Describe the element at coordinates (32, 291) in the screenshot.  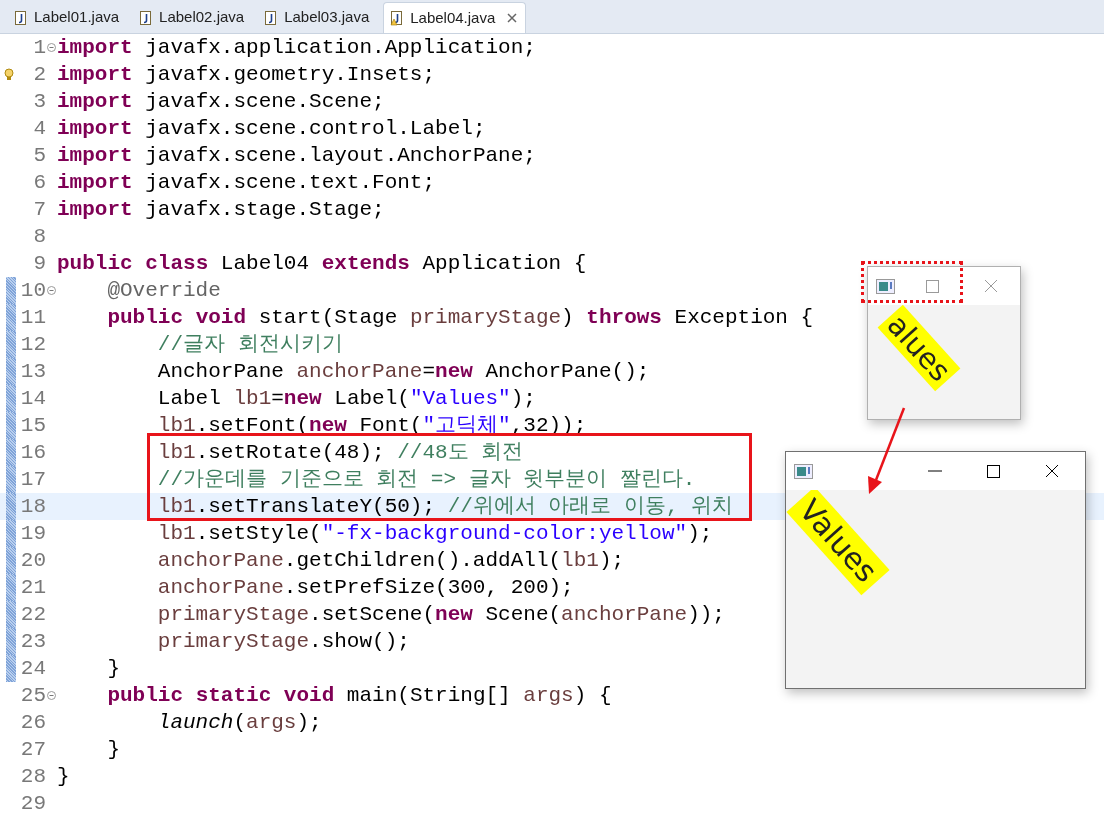
I see `line-number: 10` at that location.